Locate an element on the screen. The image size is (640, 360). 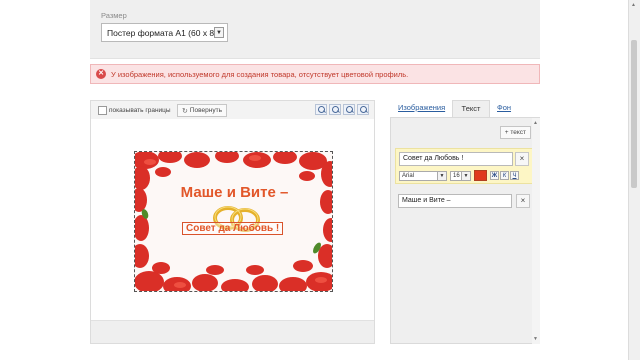
zoom-controls is located at coordinates (341, 109).